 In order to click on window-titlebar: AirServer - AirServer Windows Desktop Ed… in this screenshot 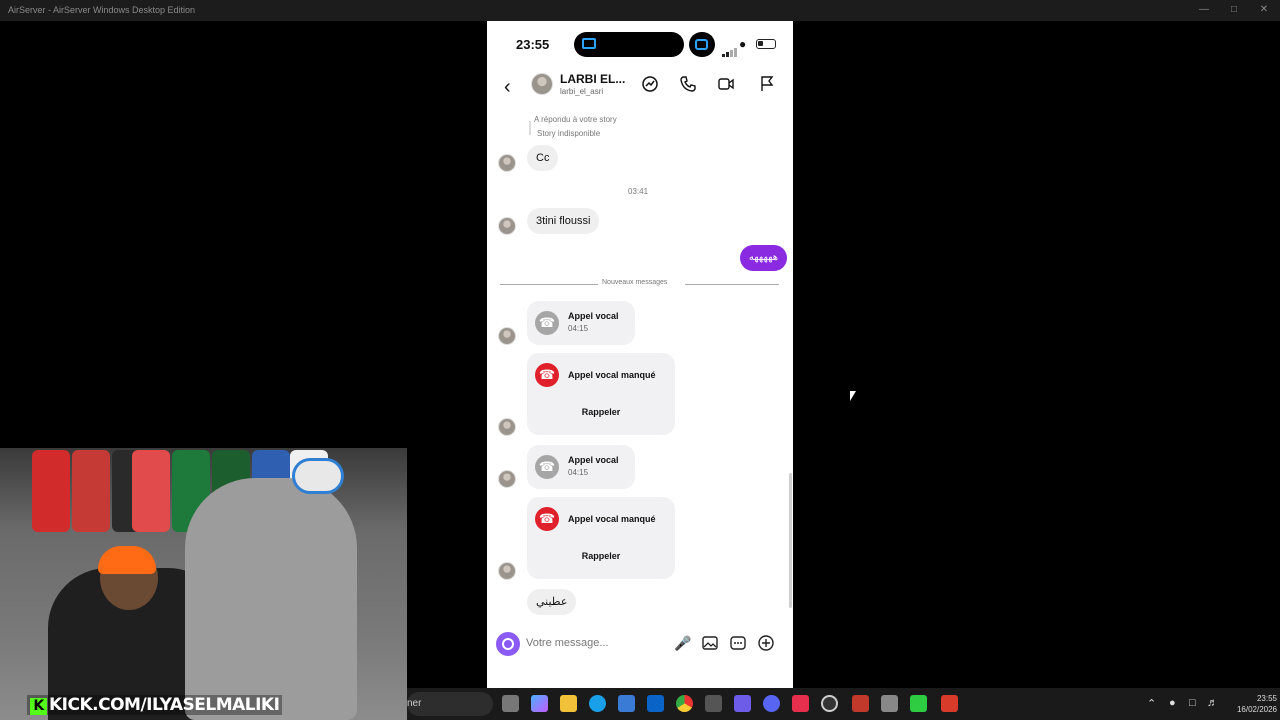, I will do `click(640, 10)`.